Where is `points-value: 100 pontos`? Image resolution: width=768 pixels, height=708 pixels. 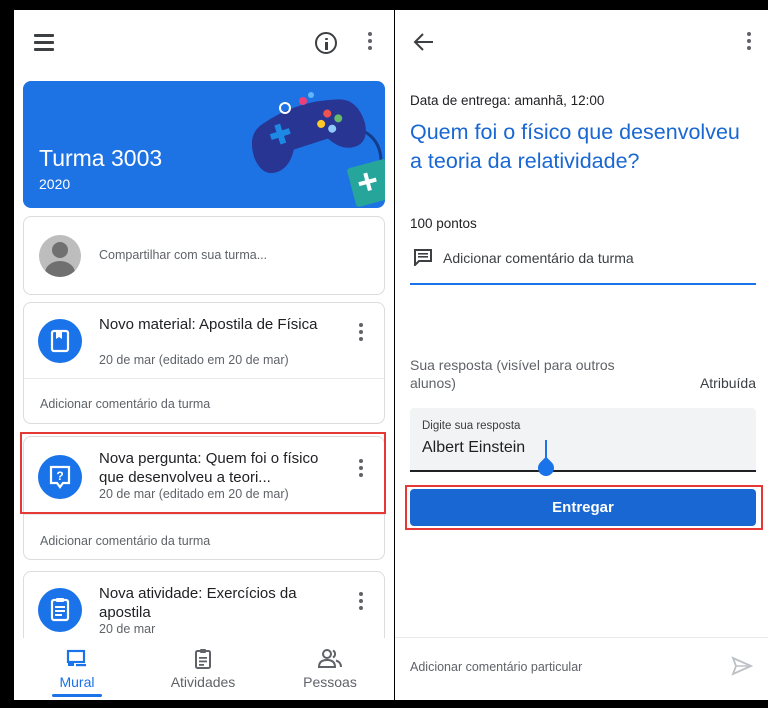
points-value: 100 pontos is located at coordinates (443, 223).